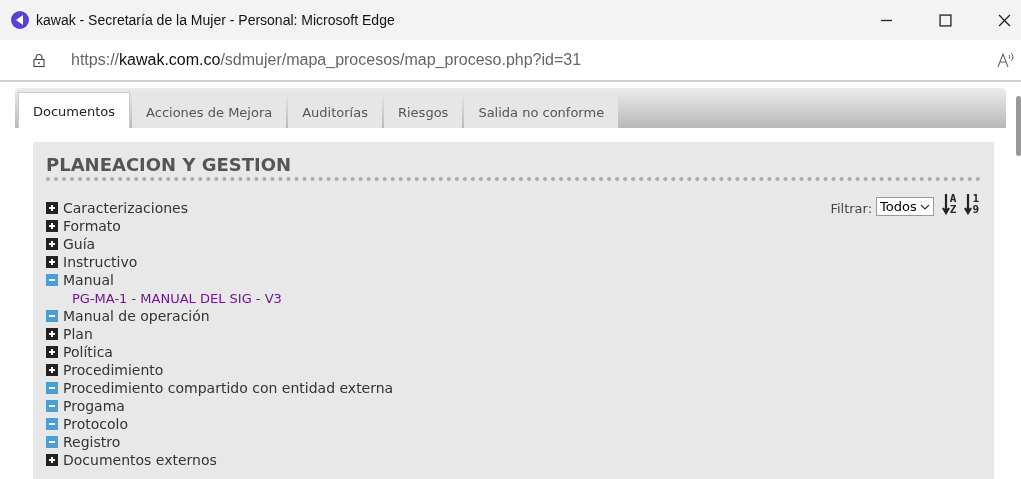 This screenshot has width=1021, height=479. Describe the element at coordinates (88, 352) in the screenshot. I see `tree-item: Política` at that location.